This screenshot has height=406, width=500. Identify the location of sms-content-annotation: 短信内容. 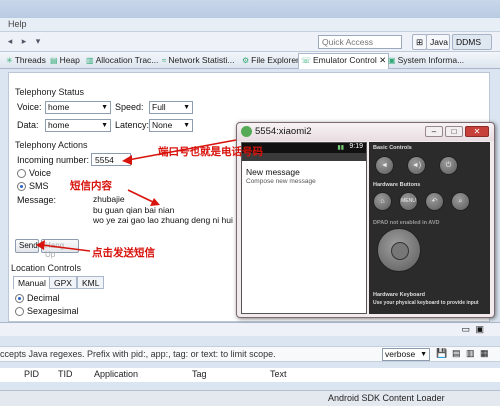
(91, 186).